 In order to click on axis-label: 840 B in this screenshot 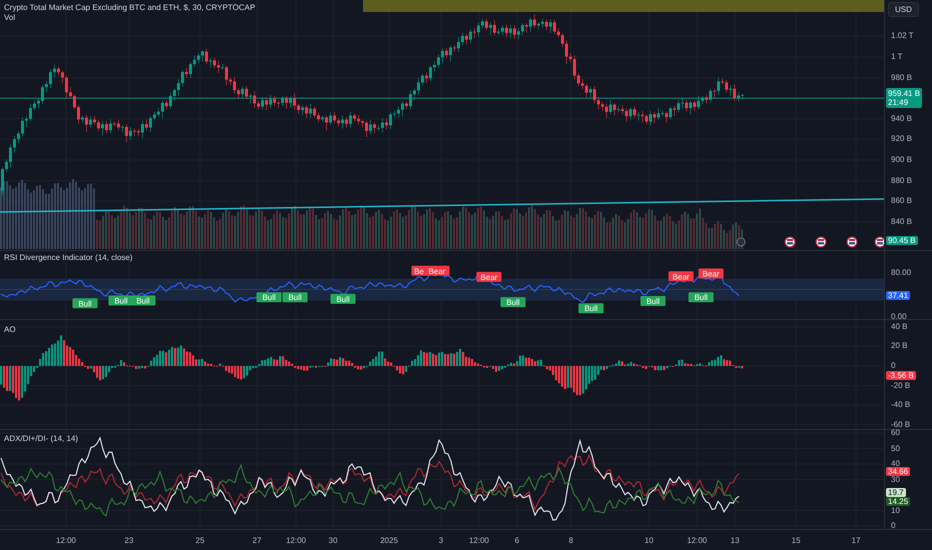, I will do `click(901, 222)`.